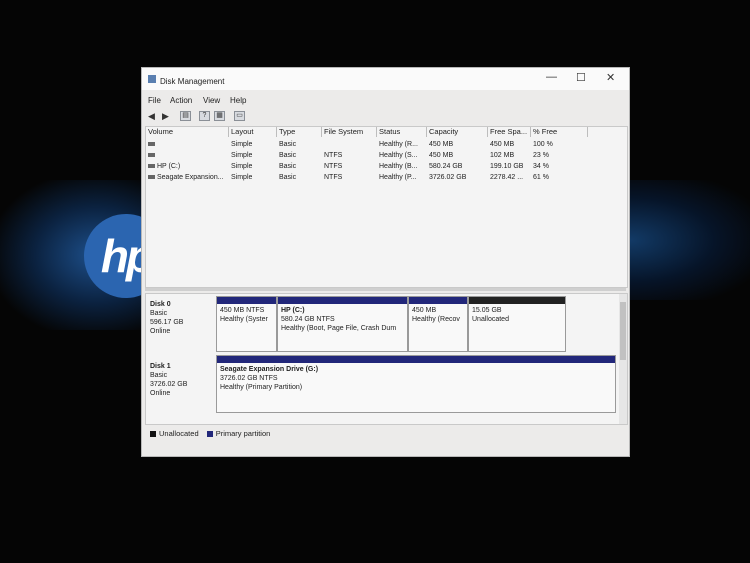 This screenshot has width=750, height=563. Describe the element at coordinates (541, 155) in the screenshot. I see `pct-free-cell: 23 %` at that location.